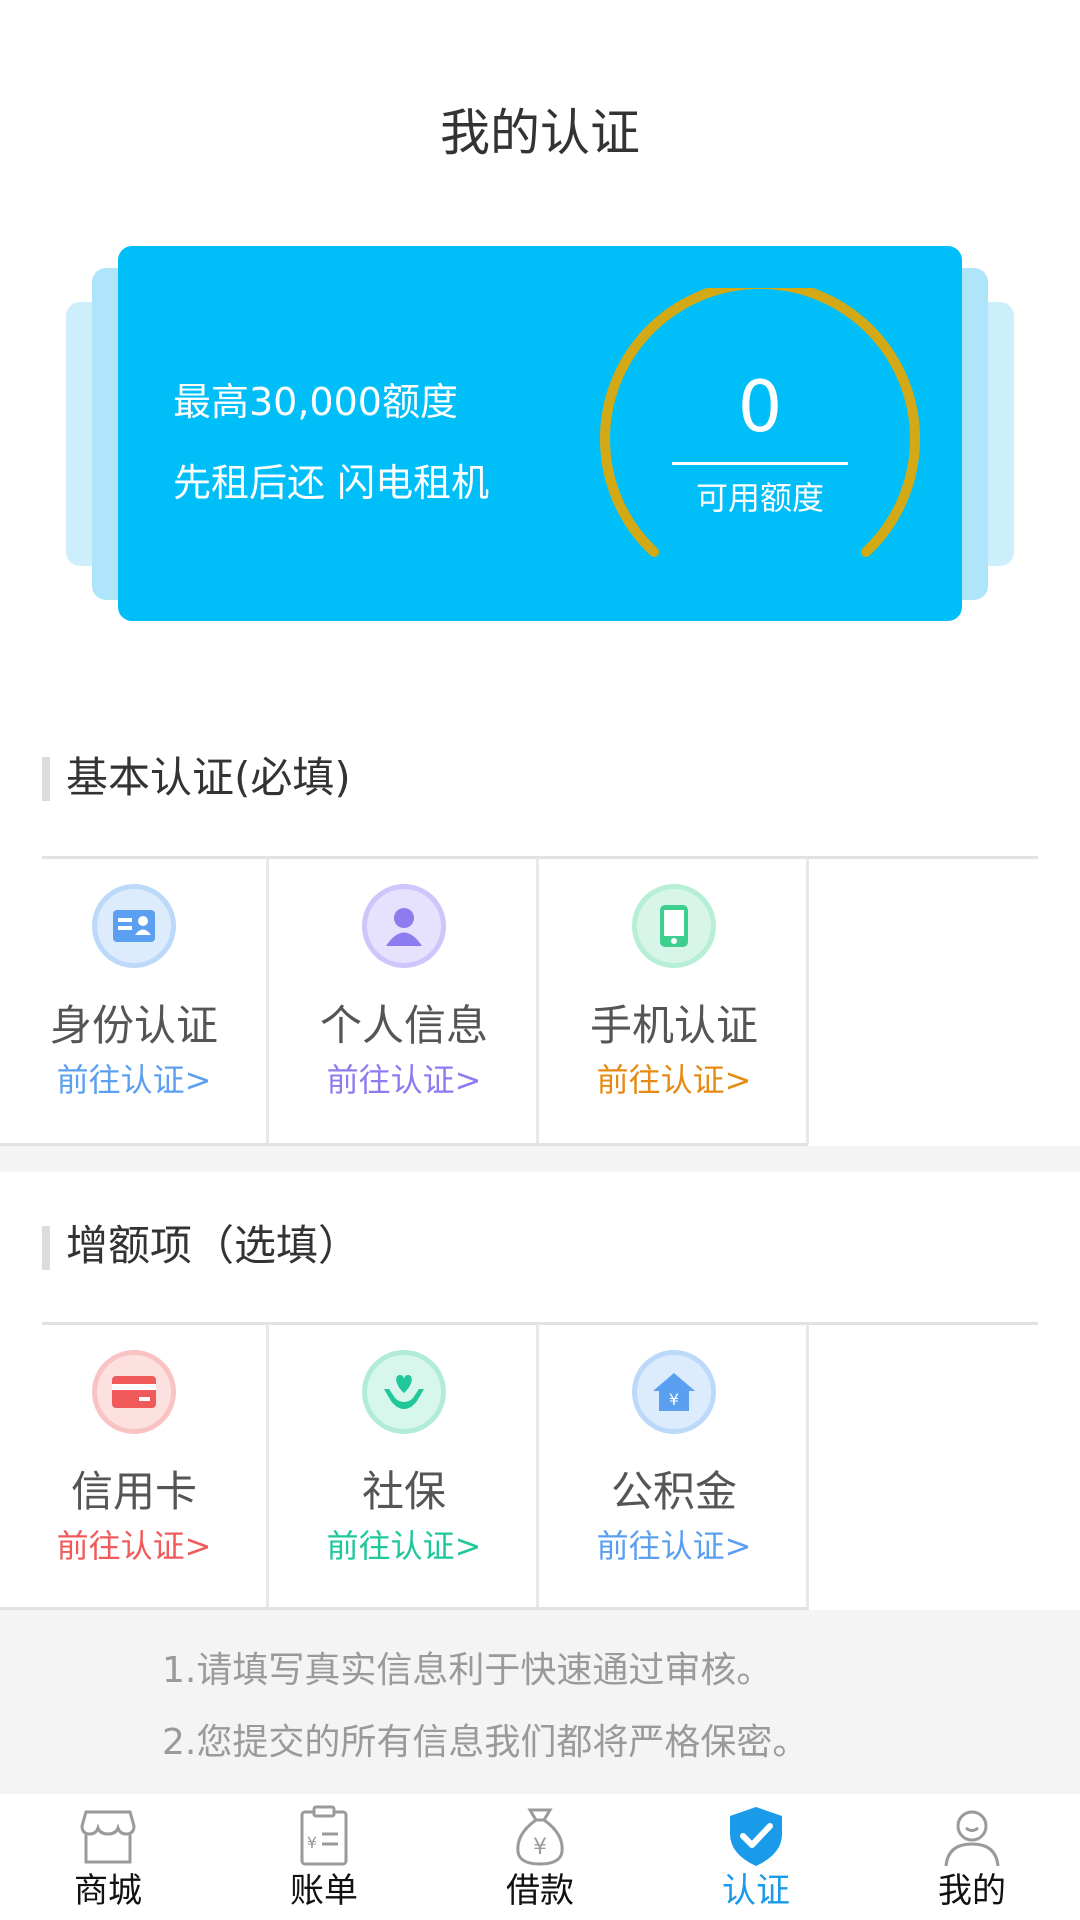  What do you see at coordinates (540, 1702) in the screenshot?
I see `notice-panel: 1.请填写真实信息利于快速通过审核。 2.您提交的所有信息我们都将严格保密。` at bounding box center [540, 1702].